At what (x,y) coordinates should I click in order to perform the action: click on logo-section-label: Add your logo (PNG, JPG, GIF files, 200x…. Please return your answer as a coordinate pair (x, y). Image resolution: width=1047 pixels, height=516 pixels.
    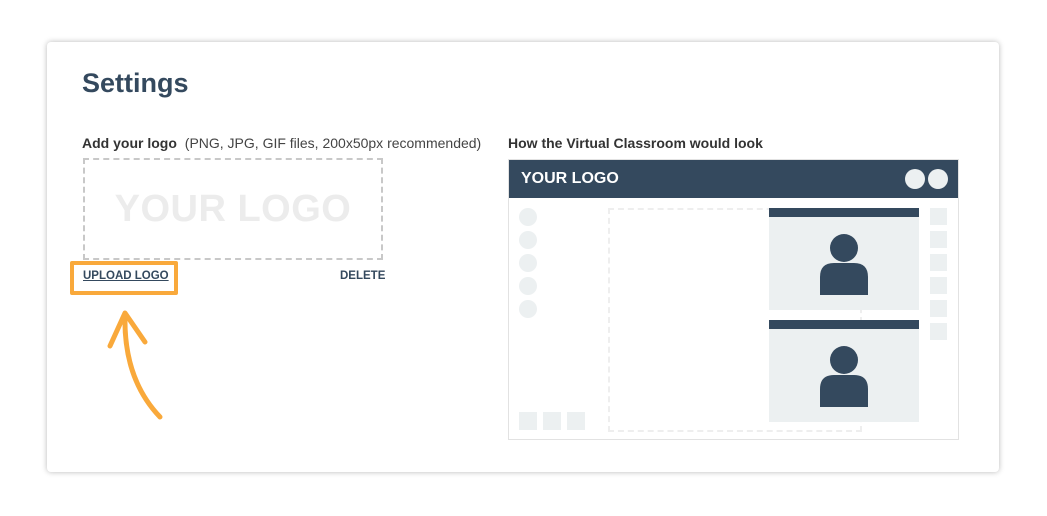
    Looking at the image, I should click on (281, 143).